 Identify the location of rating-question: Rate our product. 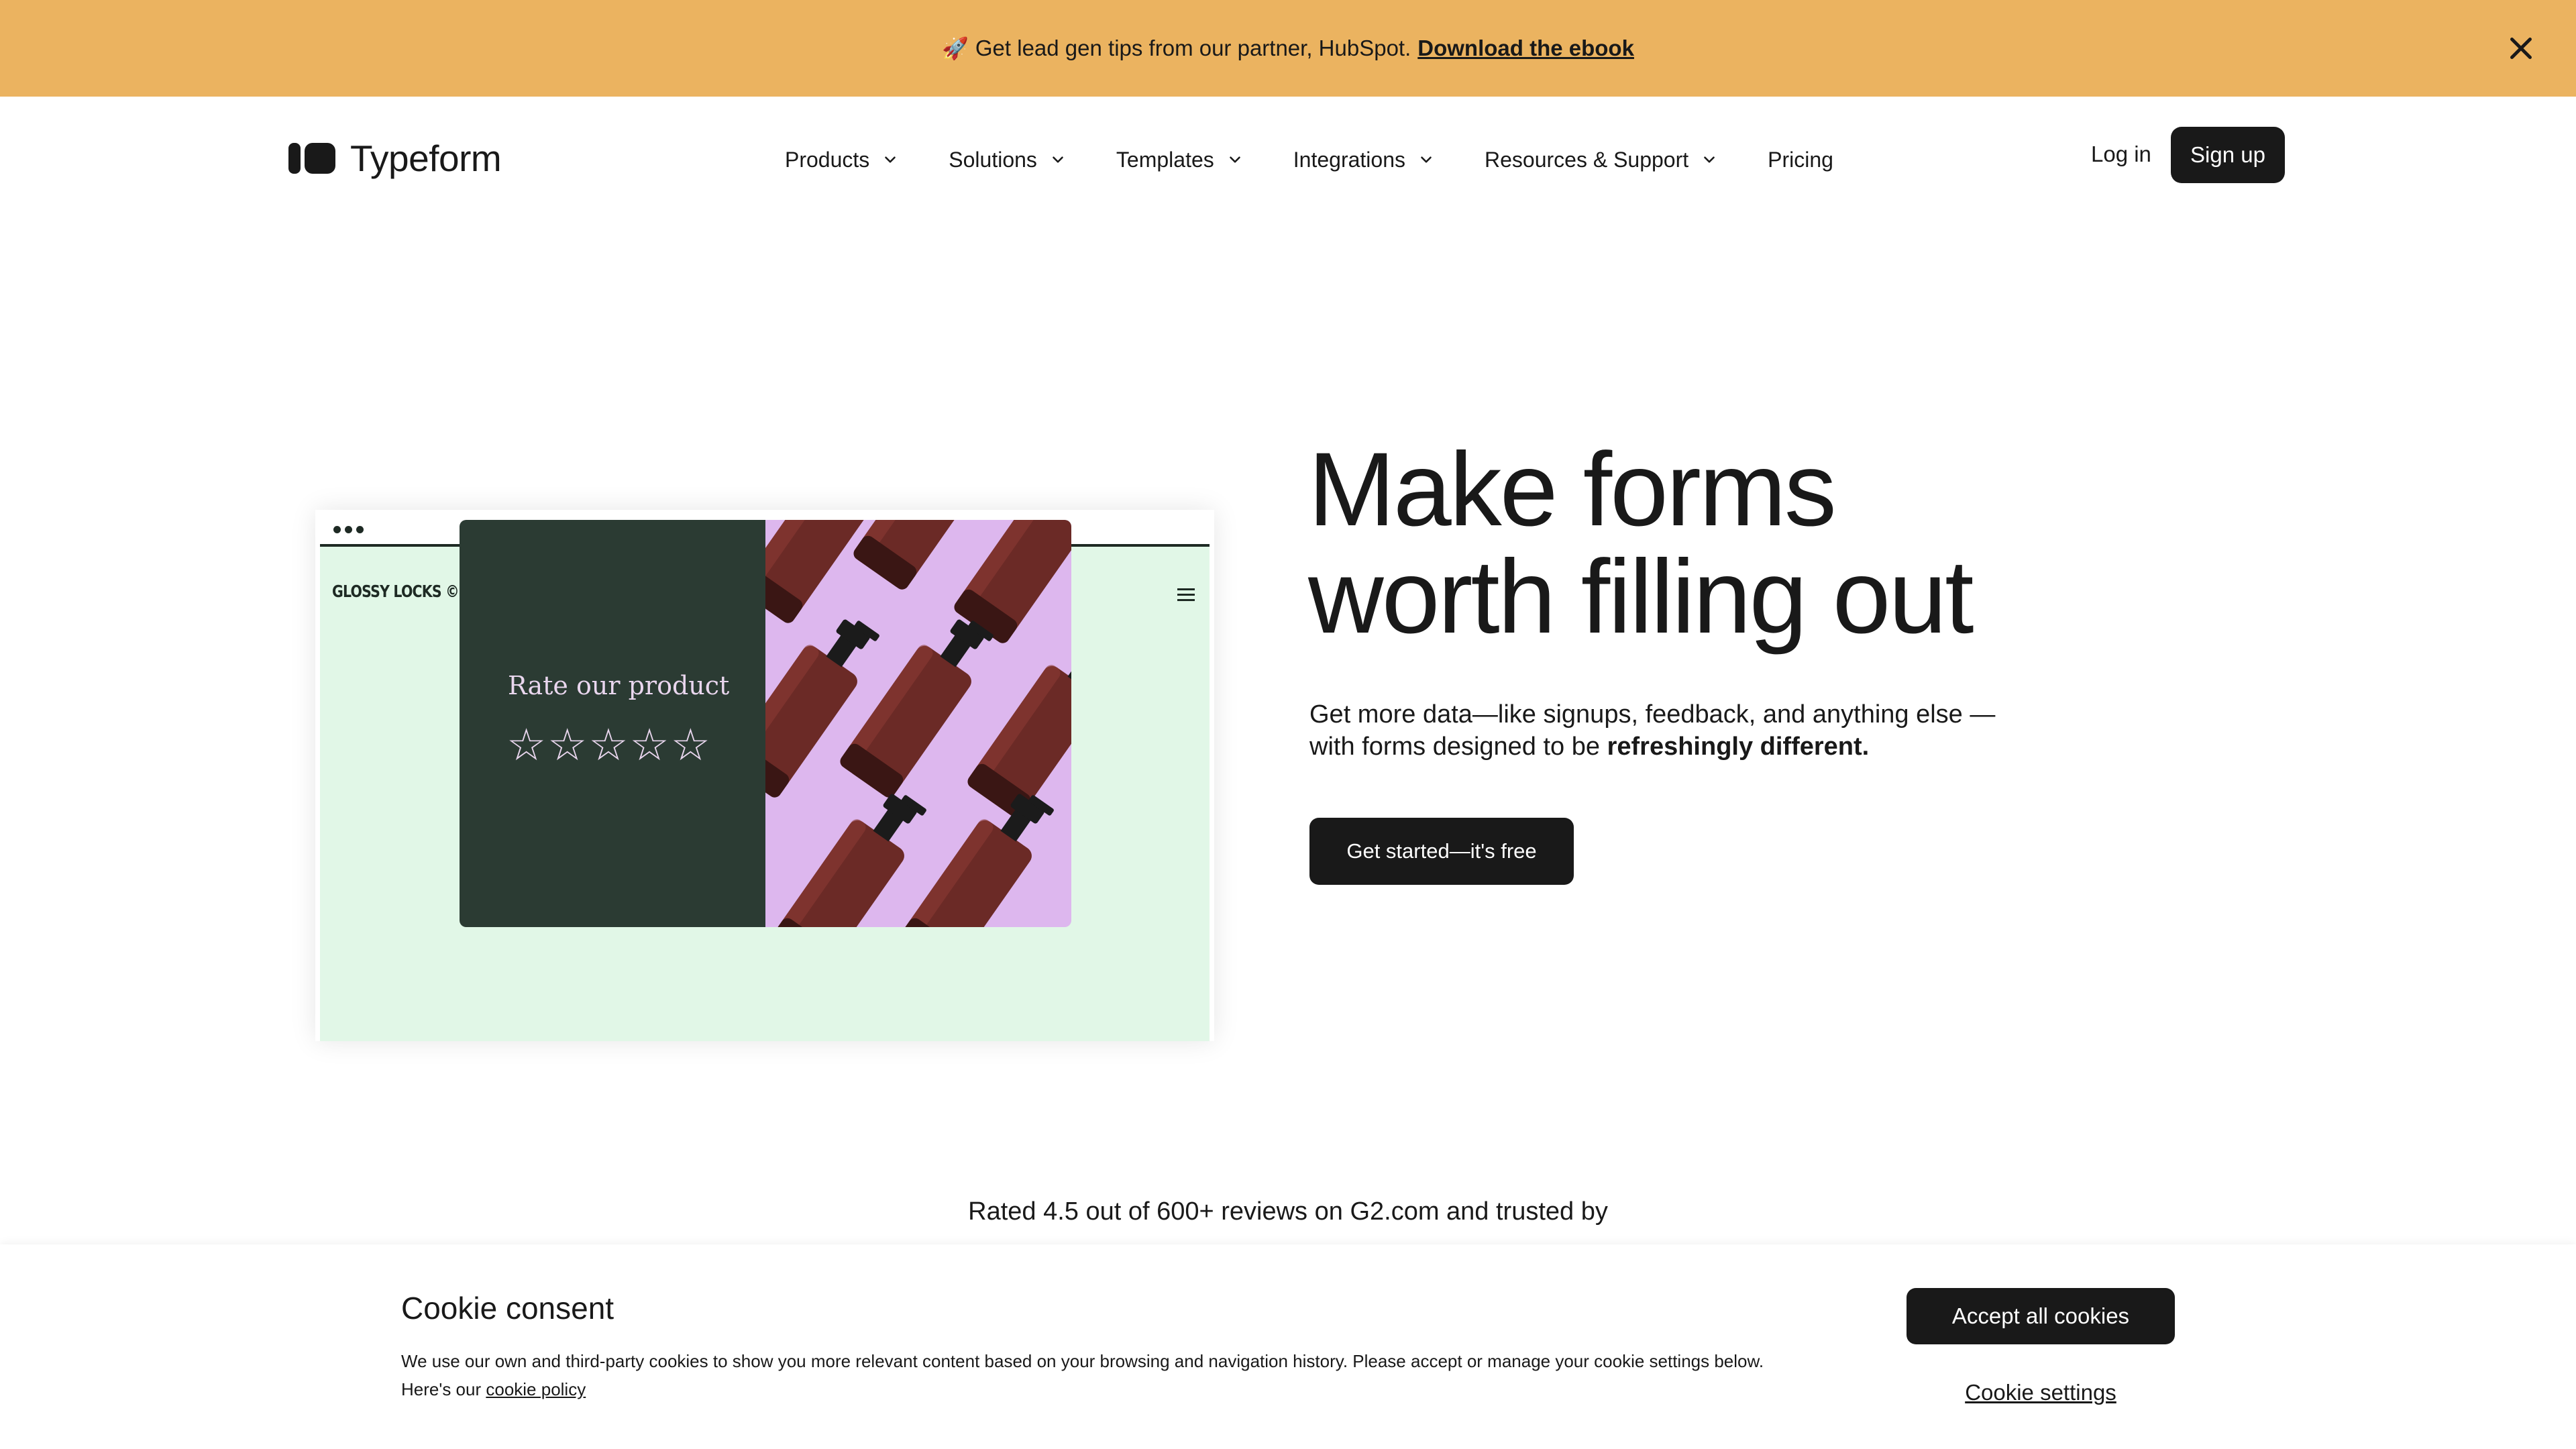
(619, 685).